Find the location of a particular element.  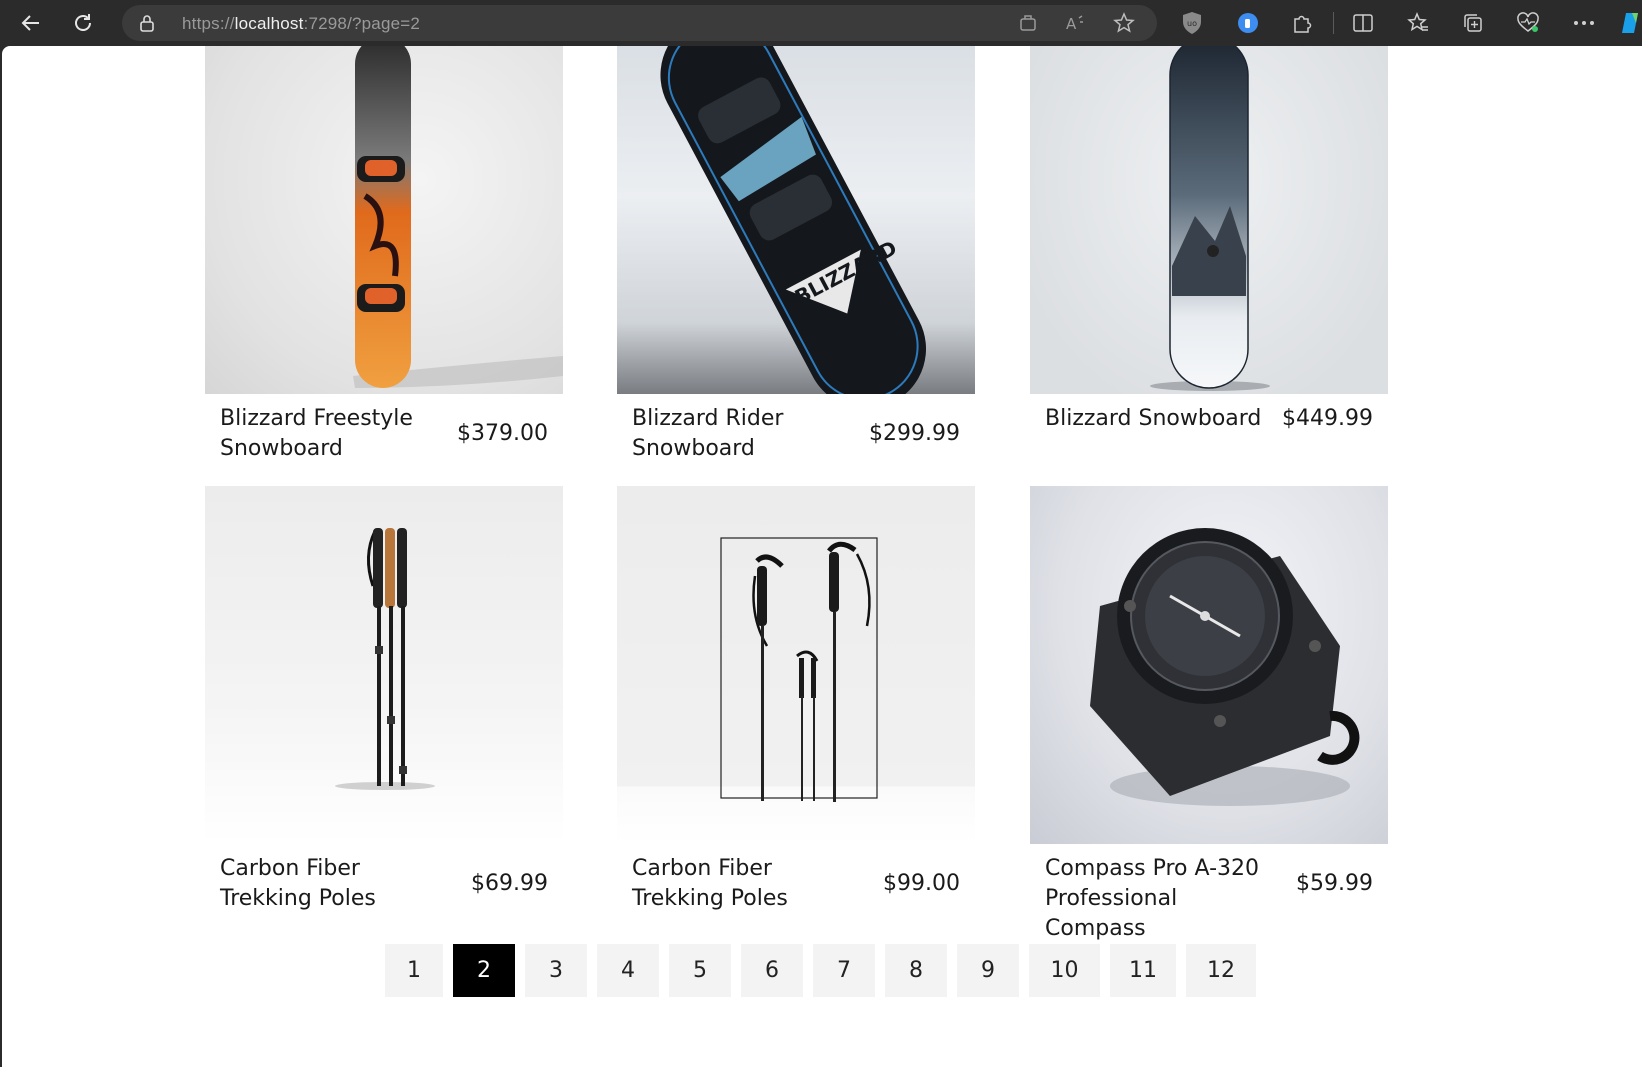

page-link-10: 10 is located at coordinates (1064, 970).